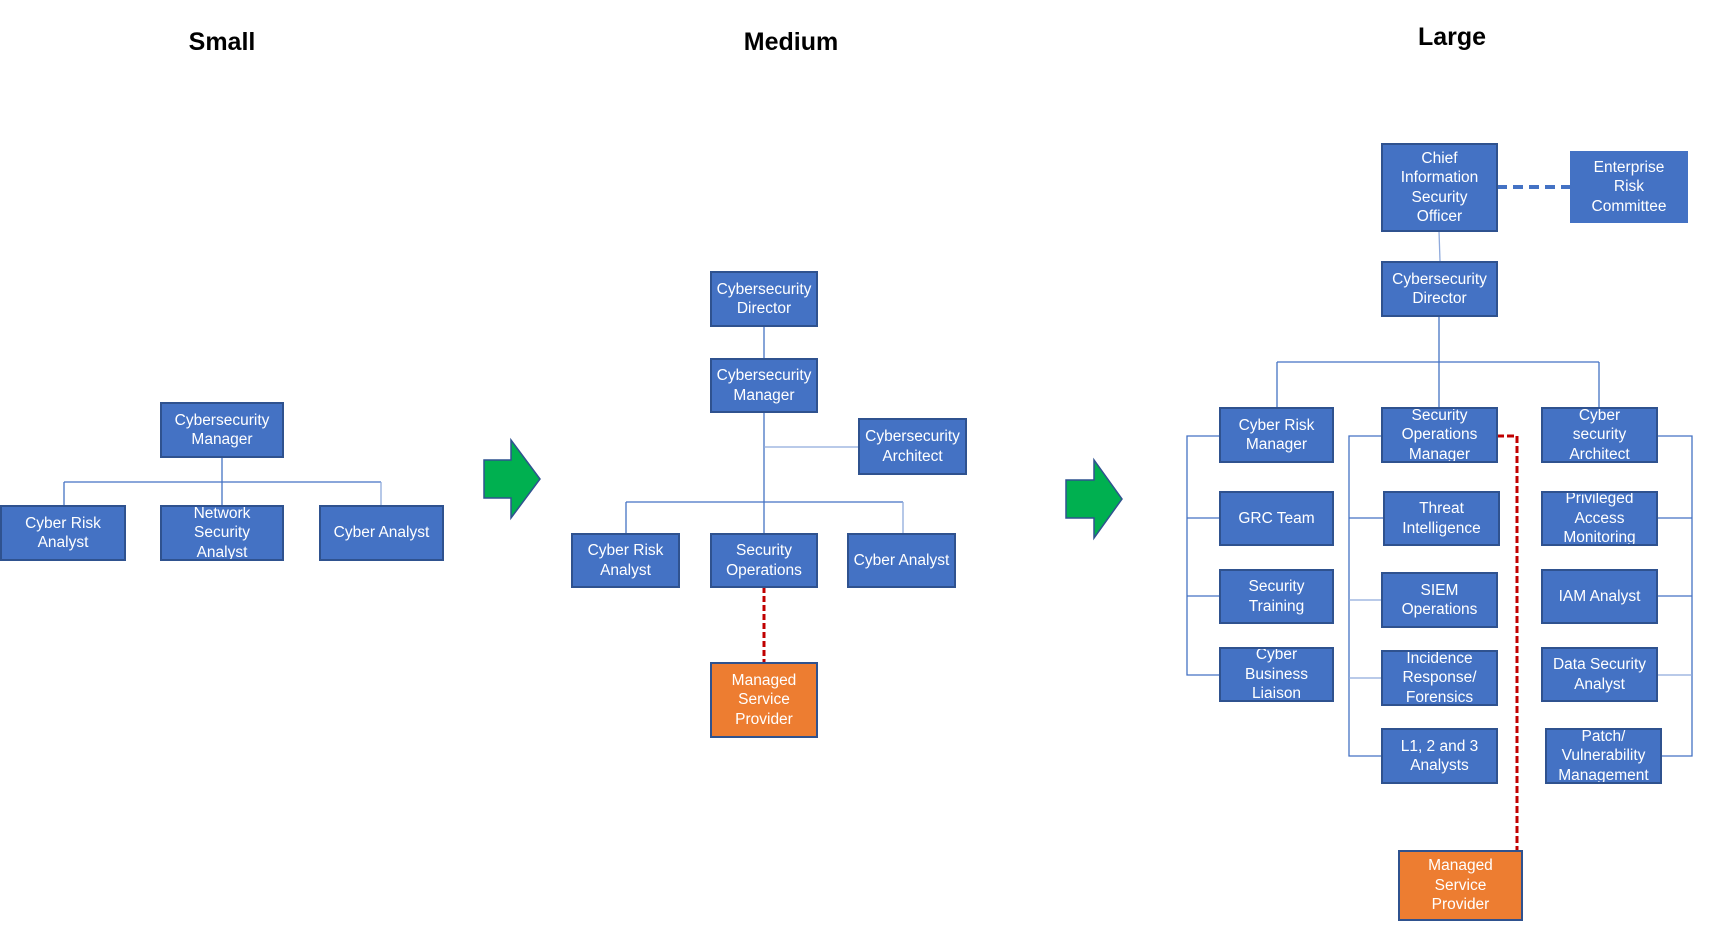 This screenshot has width=1733, height=927. I want to click on box-label: Cyber Risk Manager, so click(1276, 435).